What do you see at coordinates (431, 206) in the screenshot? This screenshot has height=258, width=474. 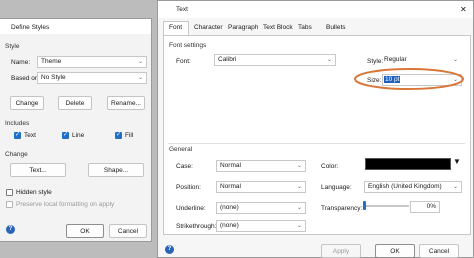 I see `transparency-value: 0%` at bounding box center [431, 206].